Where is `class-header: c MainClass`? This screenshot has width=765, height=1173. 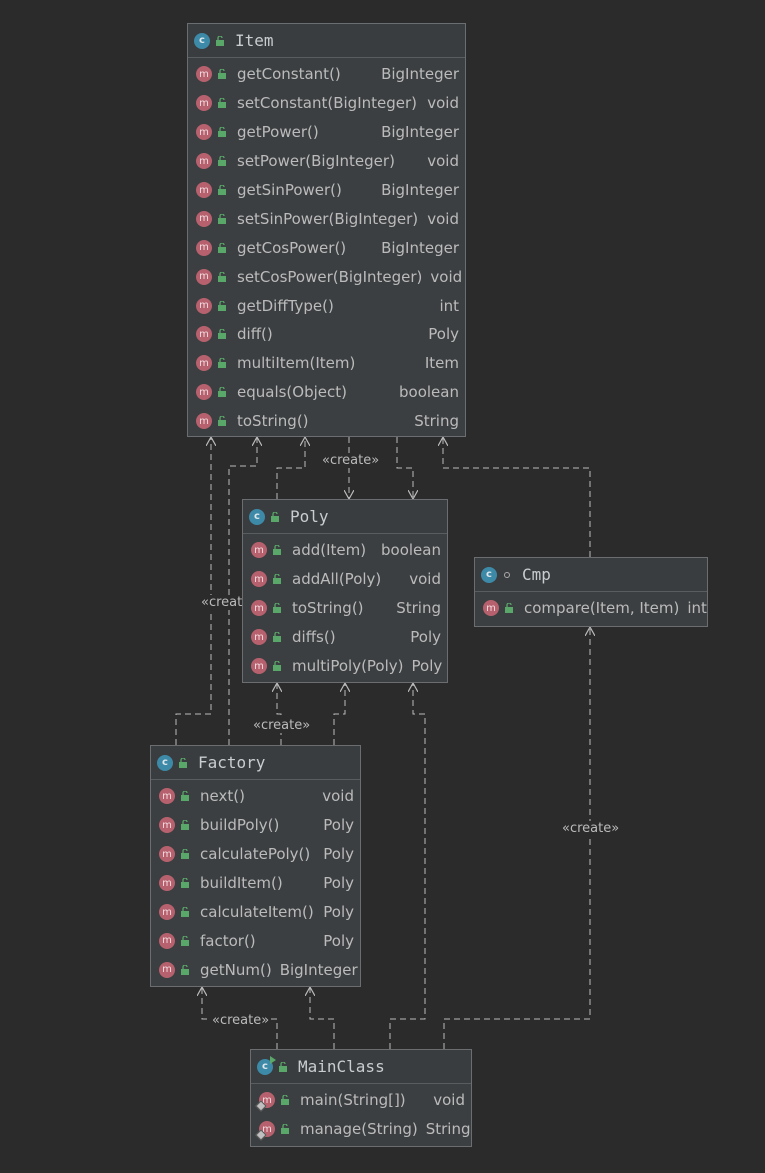 class-header: c MainClass is located at coordinates (361, 1067).